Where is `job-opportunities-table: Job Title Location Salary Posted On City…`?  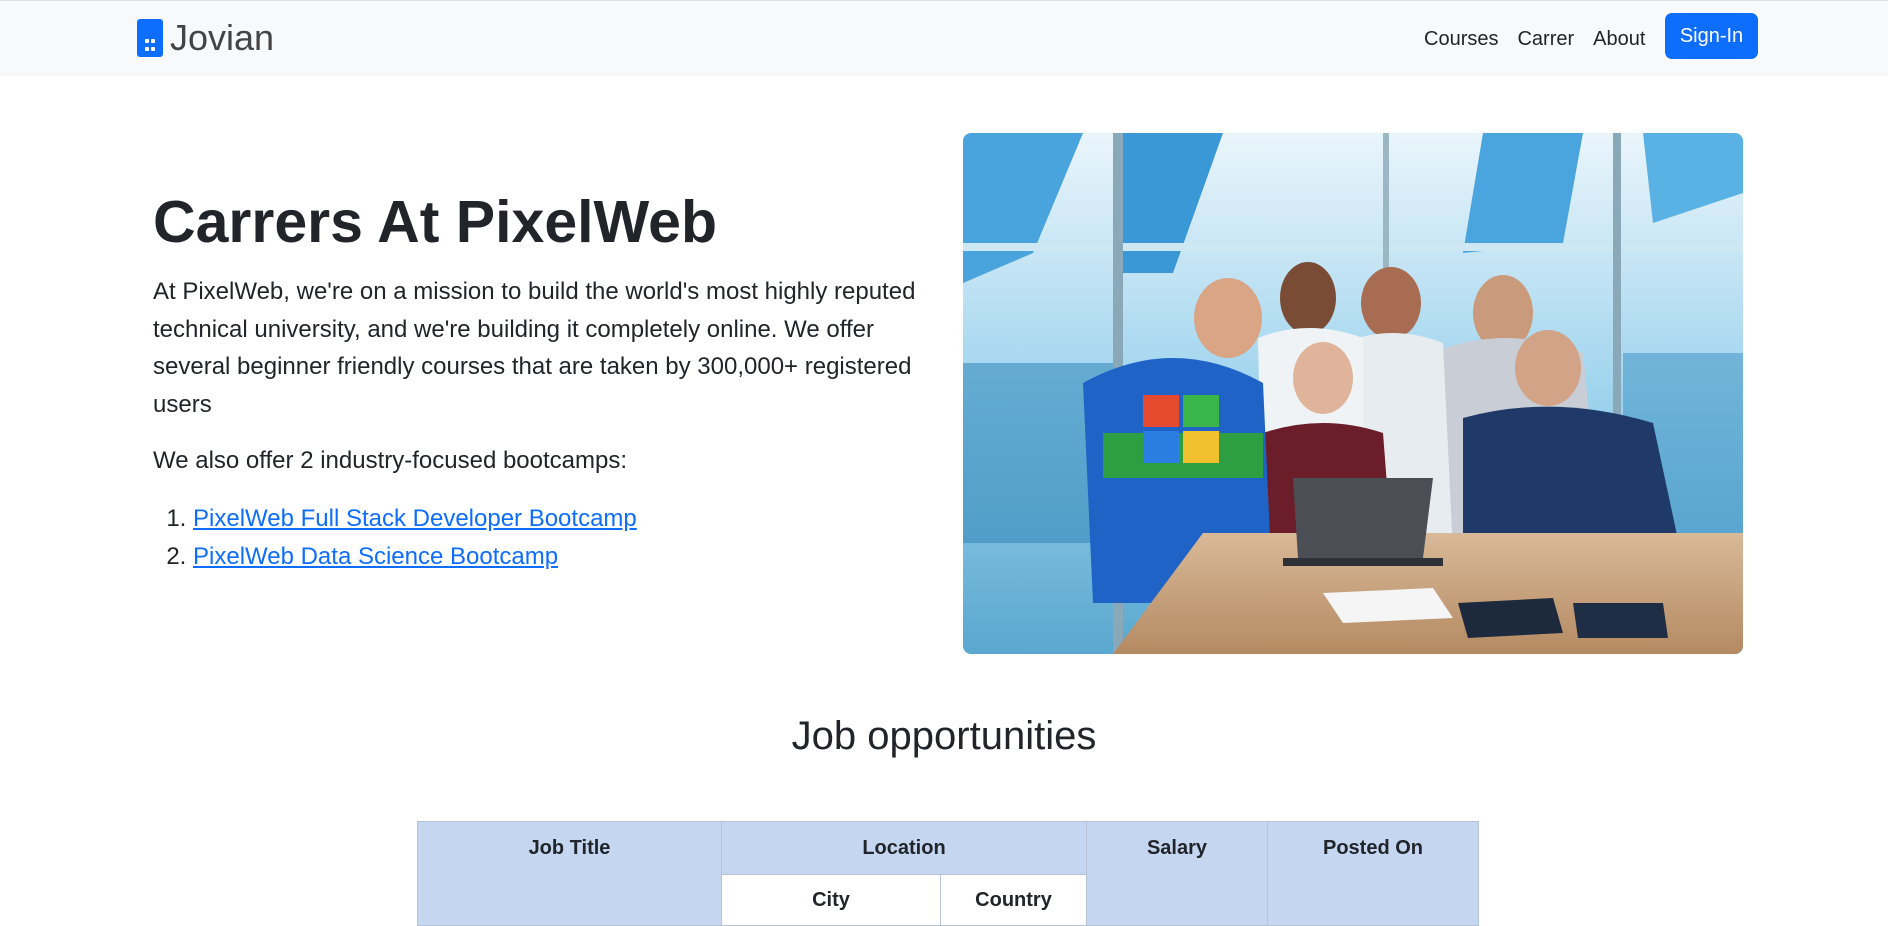
job-opportunities-table: Job Title Location Salary Posted On City… is located at coordinates (948, 873).